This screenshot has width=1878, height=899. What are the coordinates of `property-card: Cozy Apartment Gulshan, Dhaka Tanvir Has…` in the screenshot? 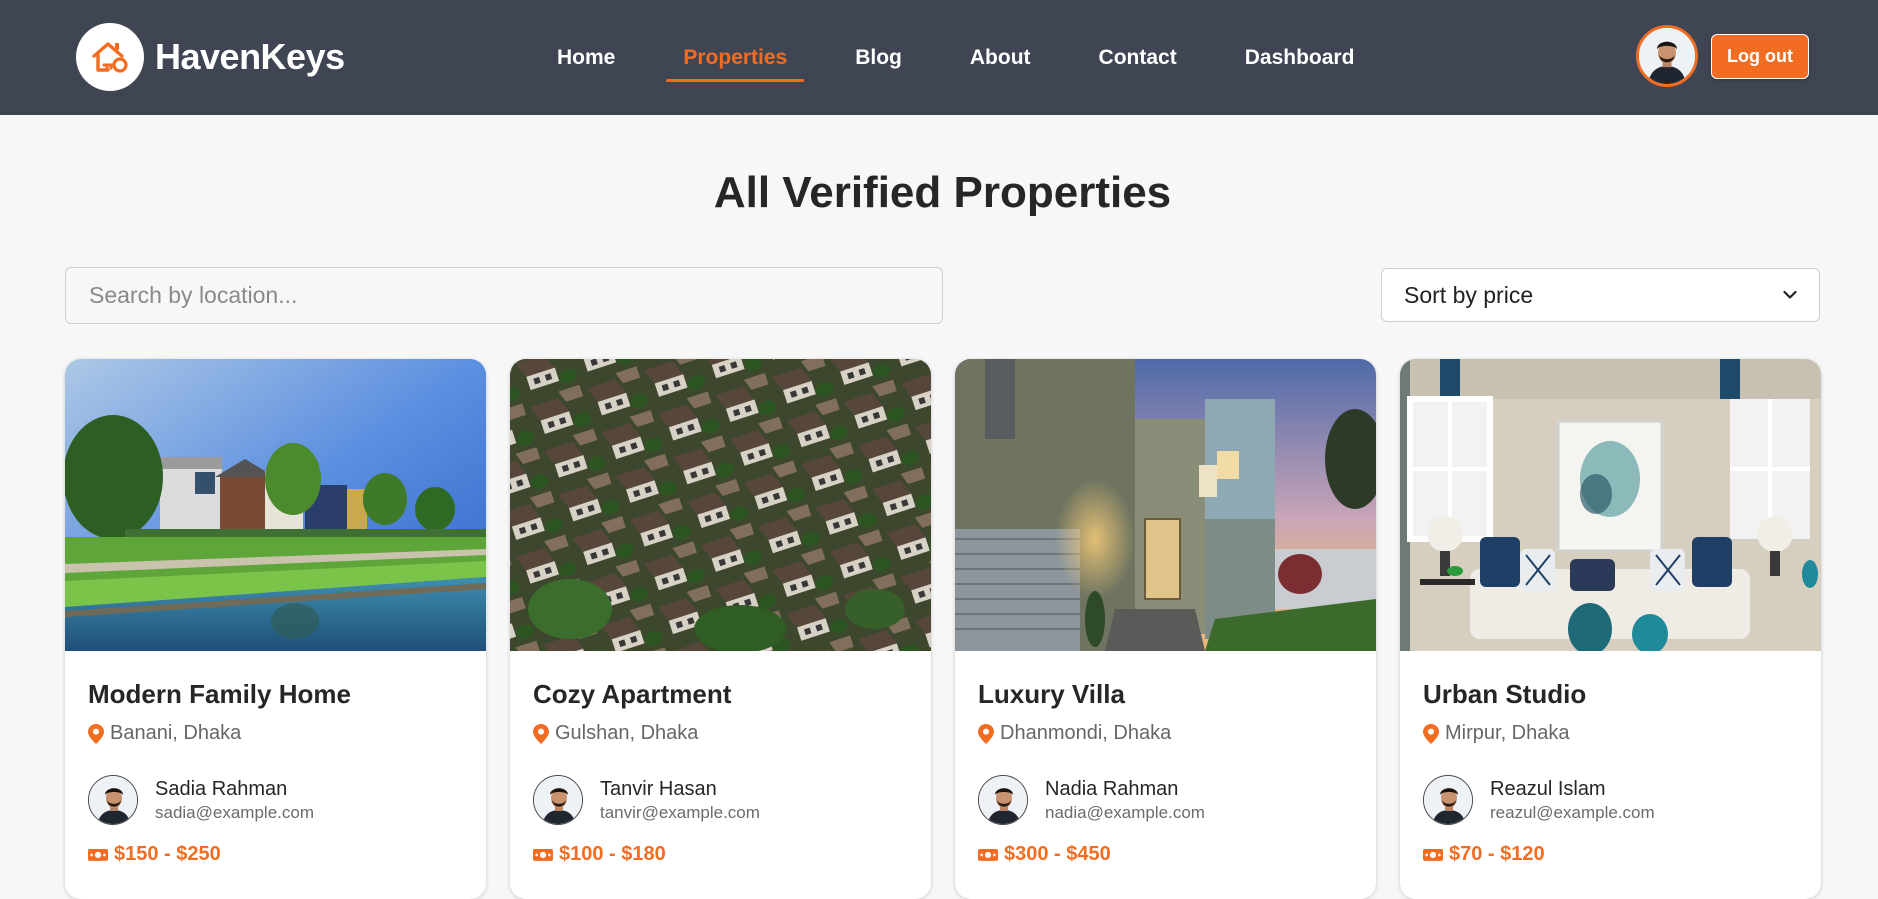 It's located at (720, 629).